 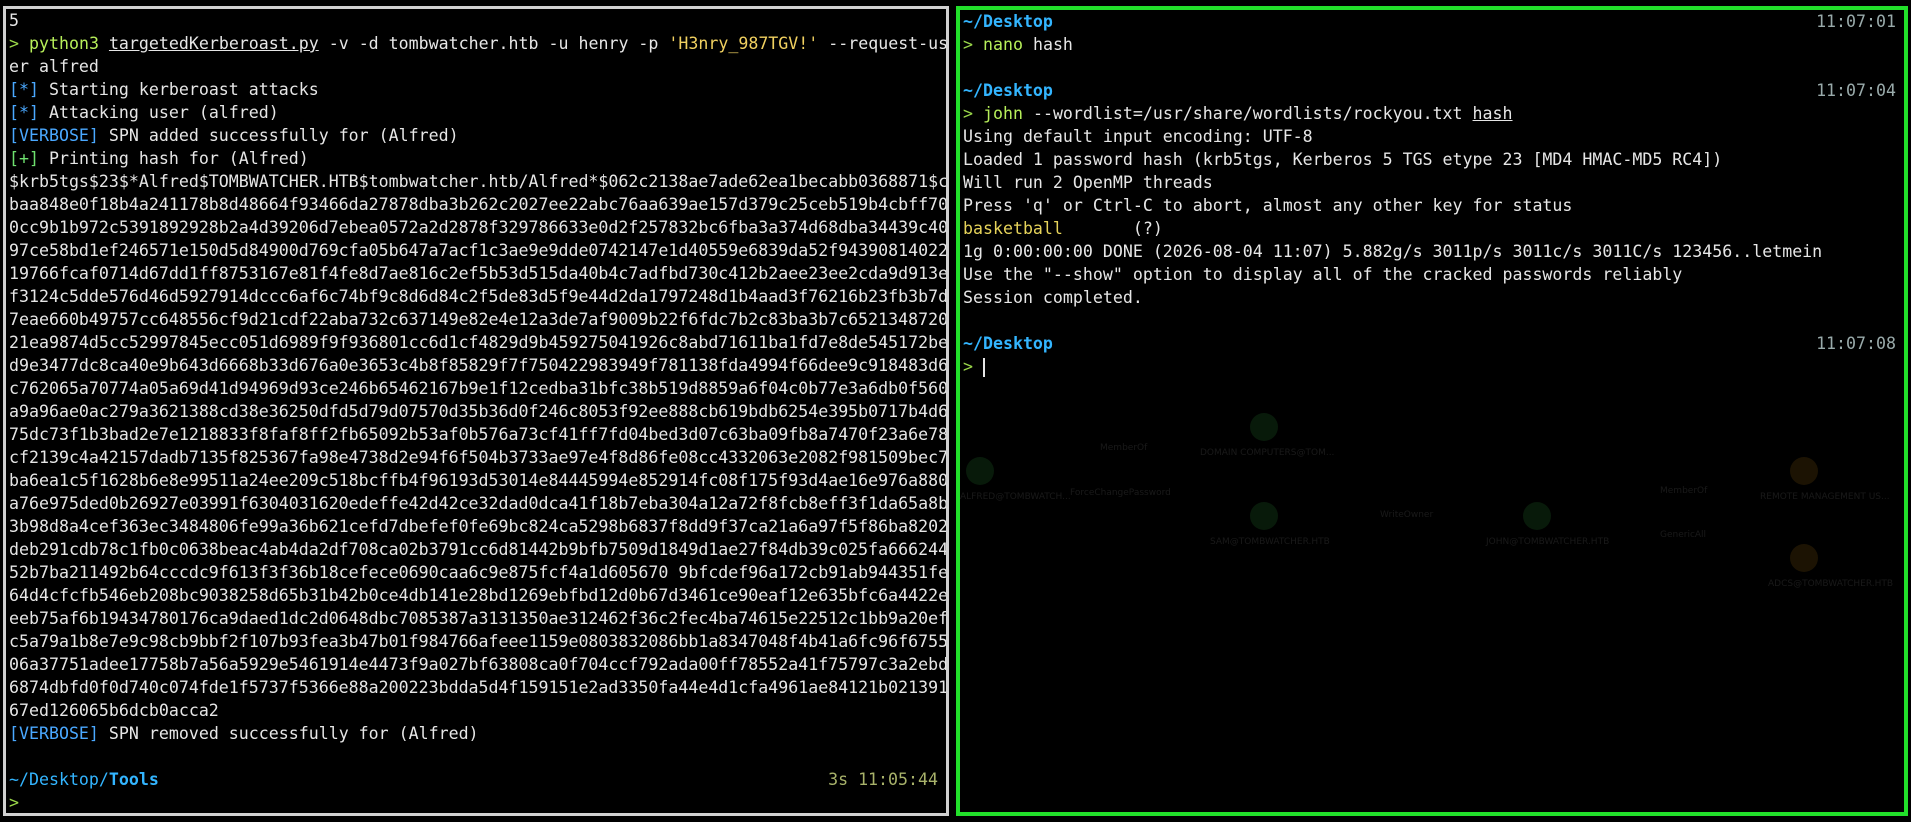 I want to click on output-line: [*] Attacking user (alfred), so click(x=477, y=112).